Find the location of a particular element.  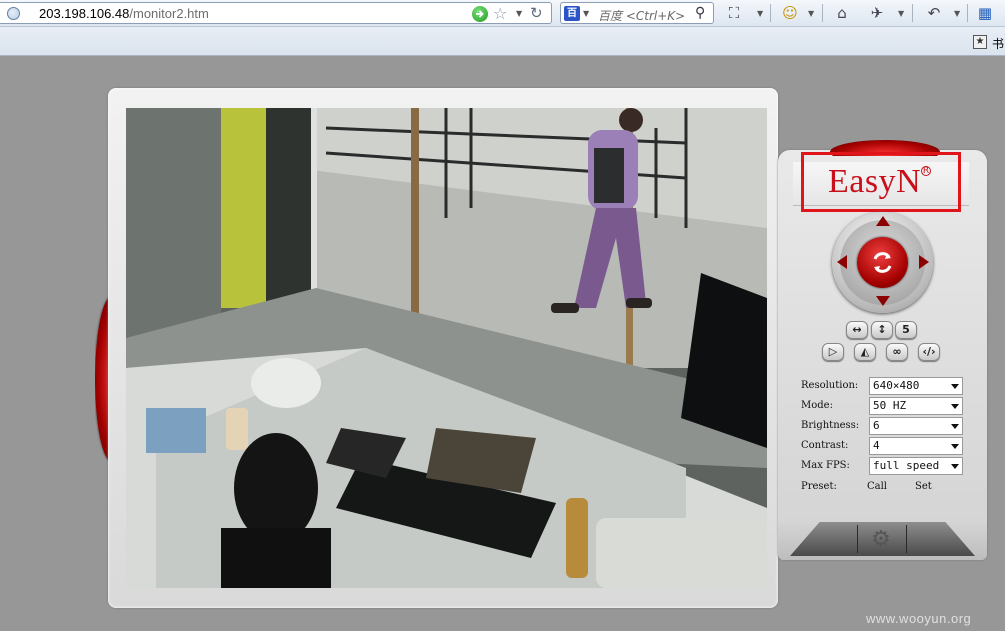

refresh-icon is located at coordinates (882, 262).